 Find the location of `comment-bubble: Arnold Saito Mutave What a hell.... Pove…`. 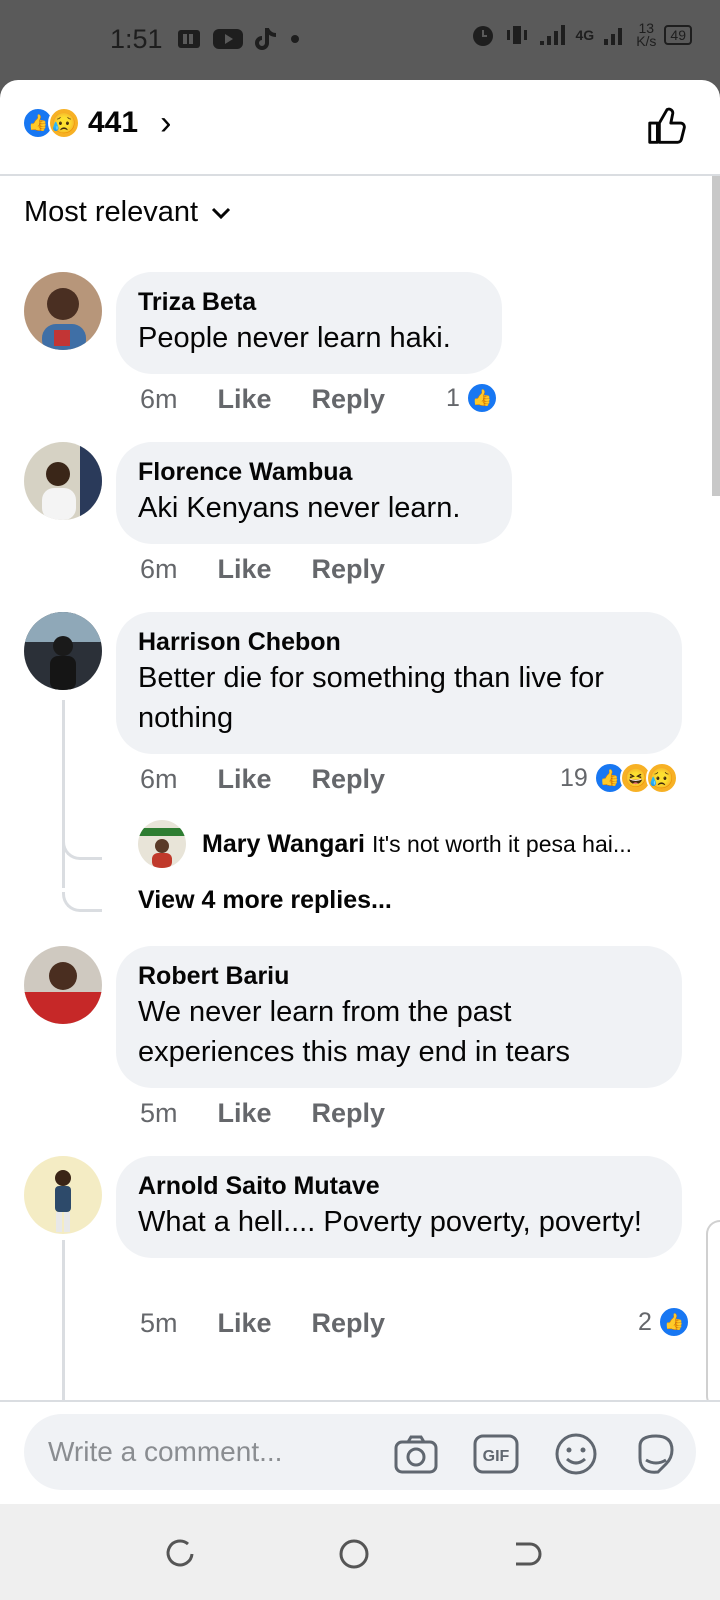

comment-bubble: Arnold Saito Mutave What a hell.... Pove… is located at coordinates (399, 1207).